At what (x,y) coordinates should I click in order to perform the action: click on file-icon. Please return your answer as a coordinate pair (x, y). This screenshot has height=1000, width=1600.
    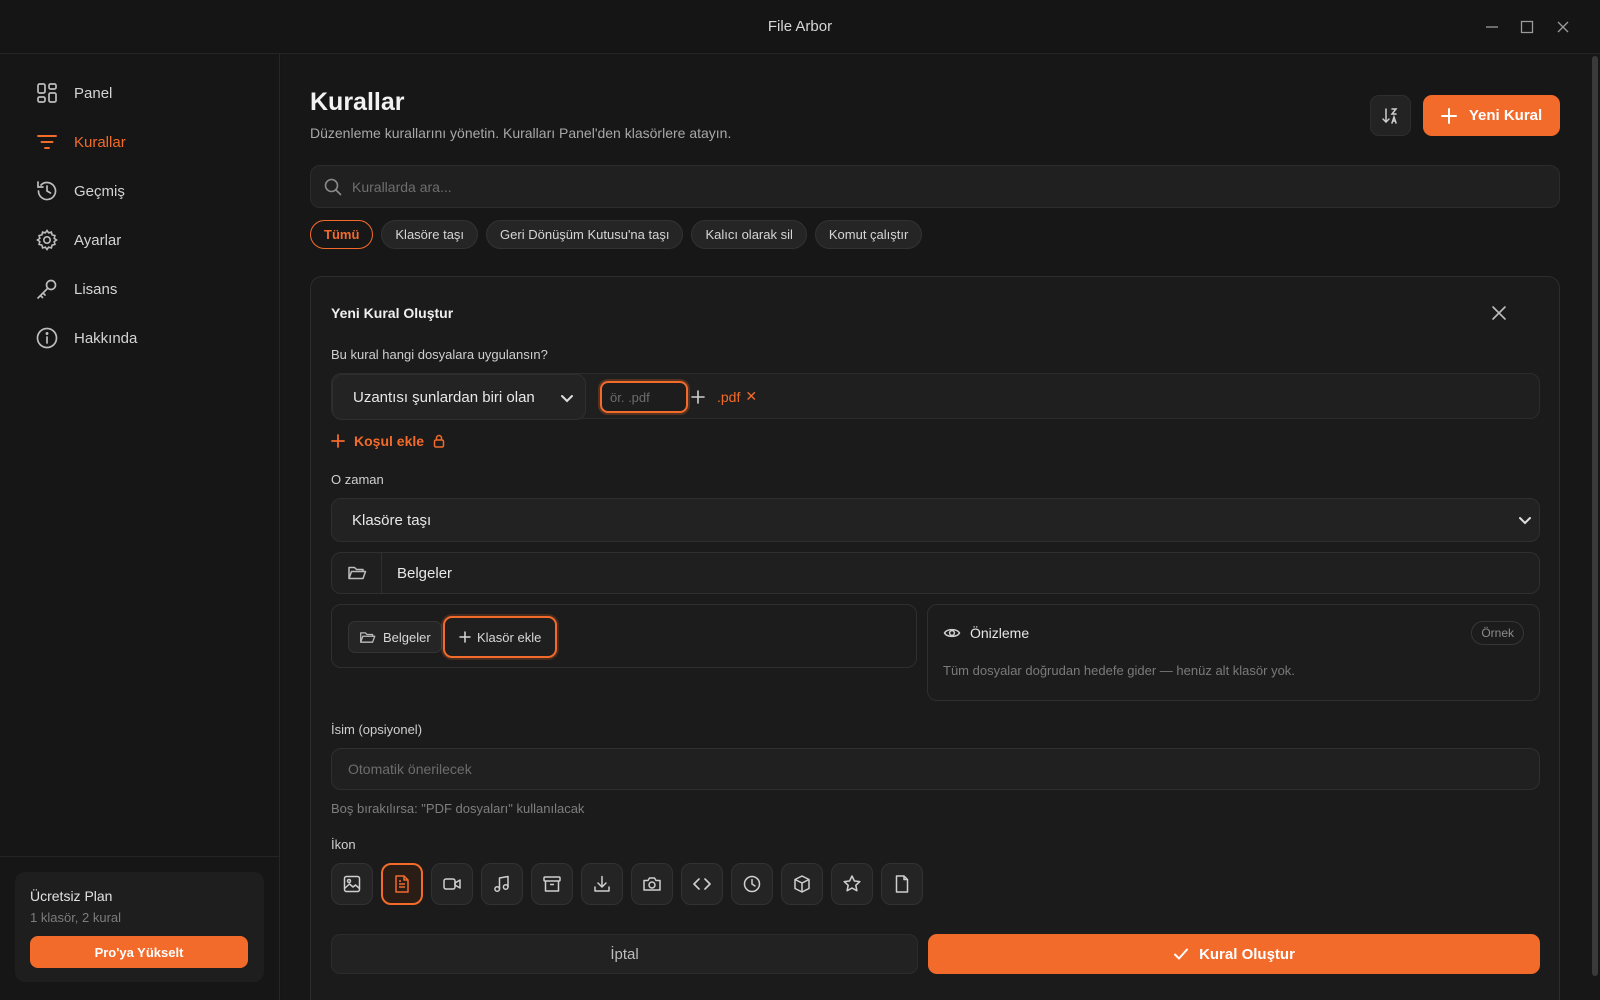
    Looking at the image, I should click on (902, 884).